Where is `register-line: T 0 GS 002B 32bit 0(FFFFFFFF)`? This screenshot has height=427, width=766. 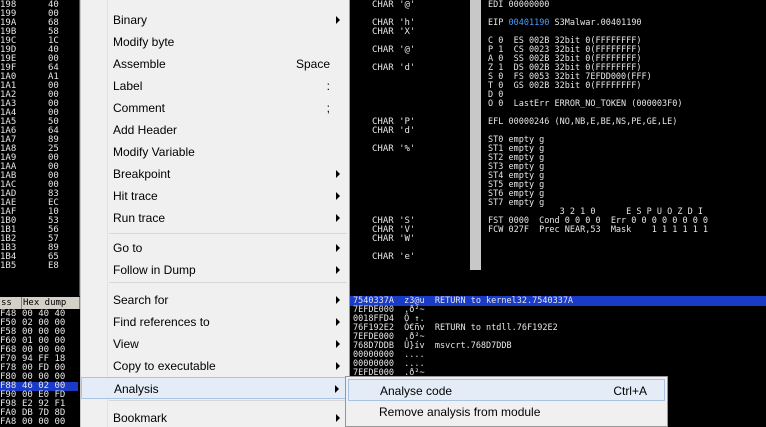 register-line: T 0 GS 002B 32bit 0(FFFFFFFF) is located at coordinates (565, 86).